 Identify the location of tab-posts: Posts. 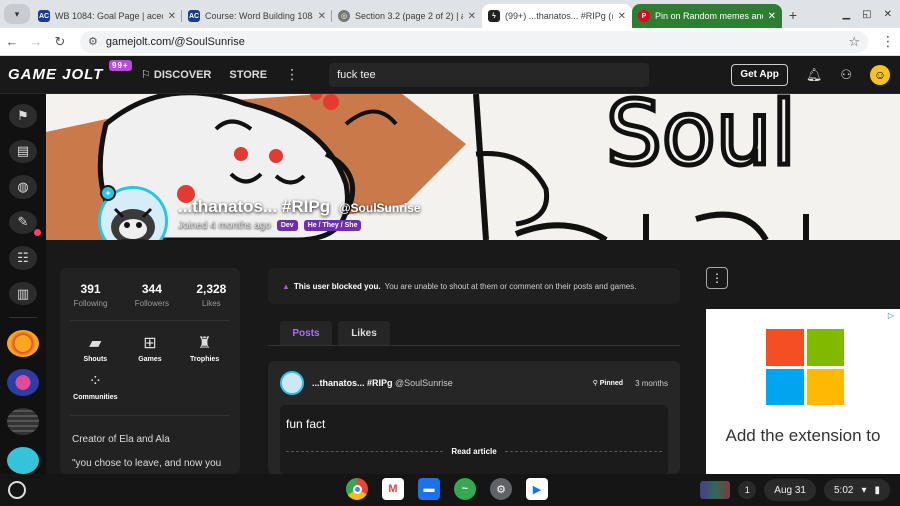
(306, 333).